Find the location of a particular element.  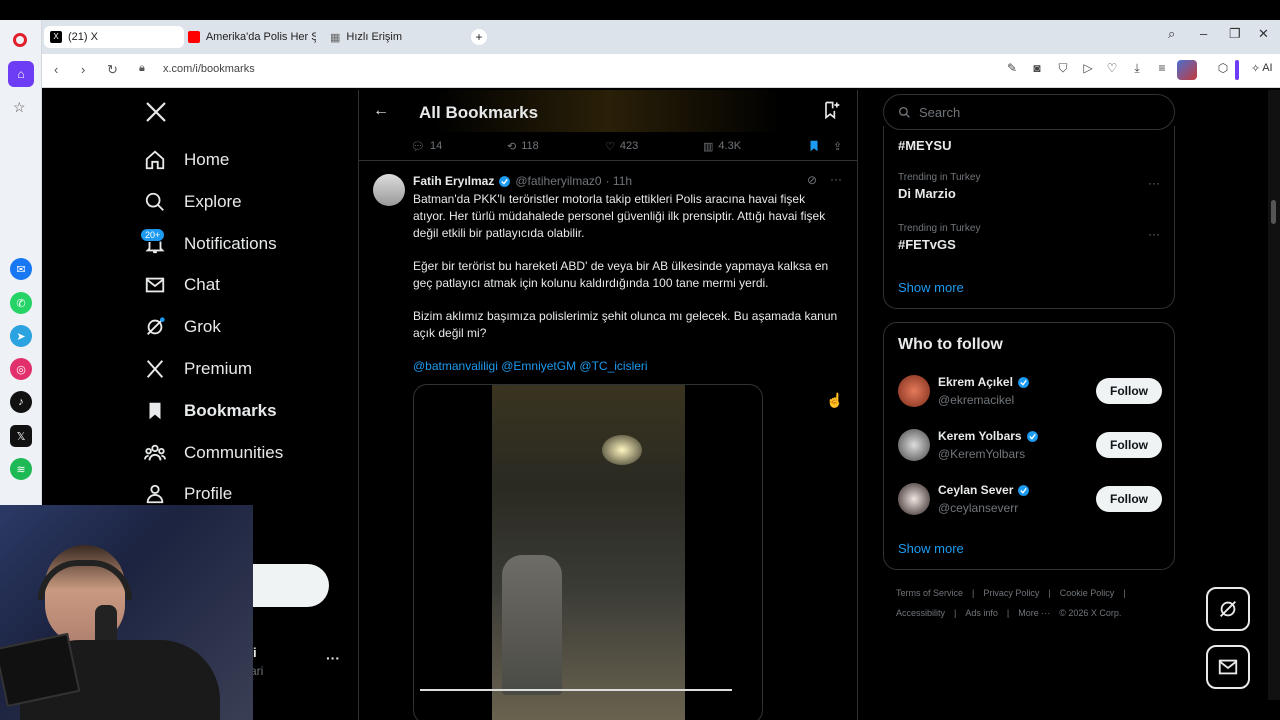

shield-icon: ⛉ is located at coordinates (1063, 68).